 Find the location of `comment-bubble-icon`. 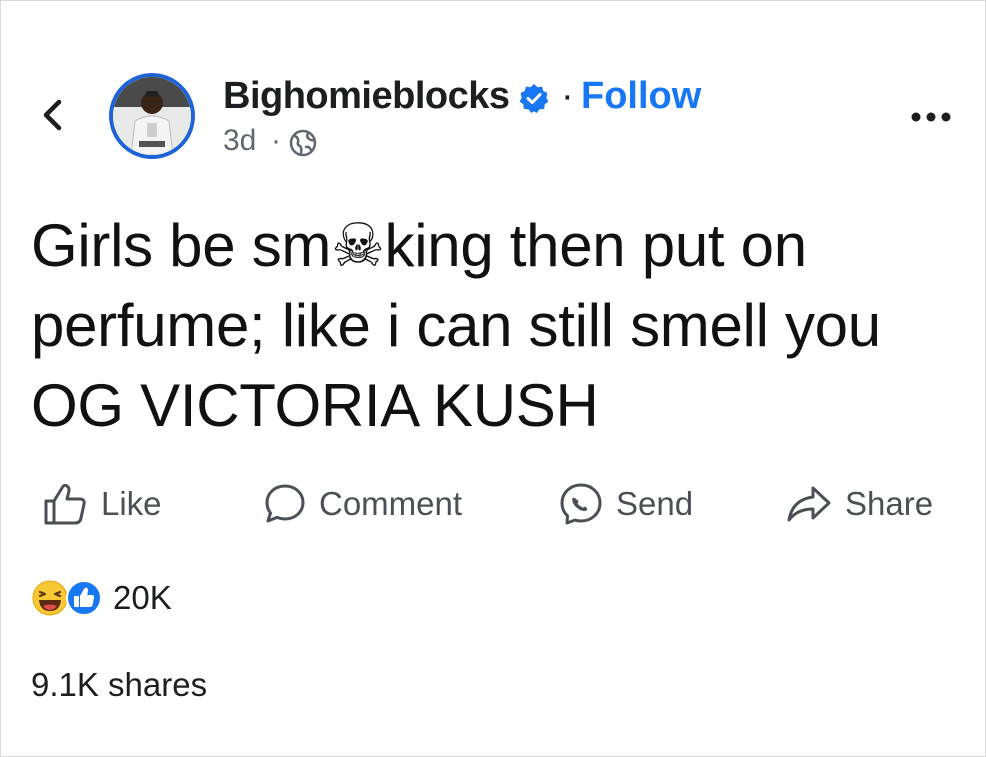

comment-bubble-icon is located at coordinates (285, 503).